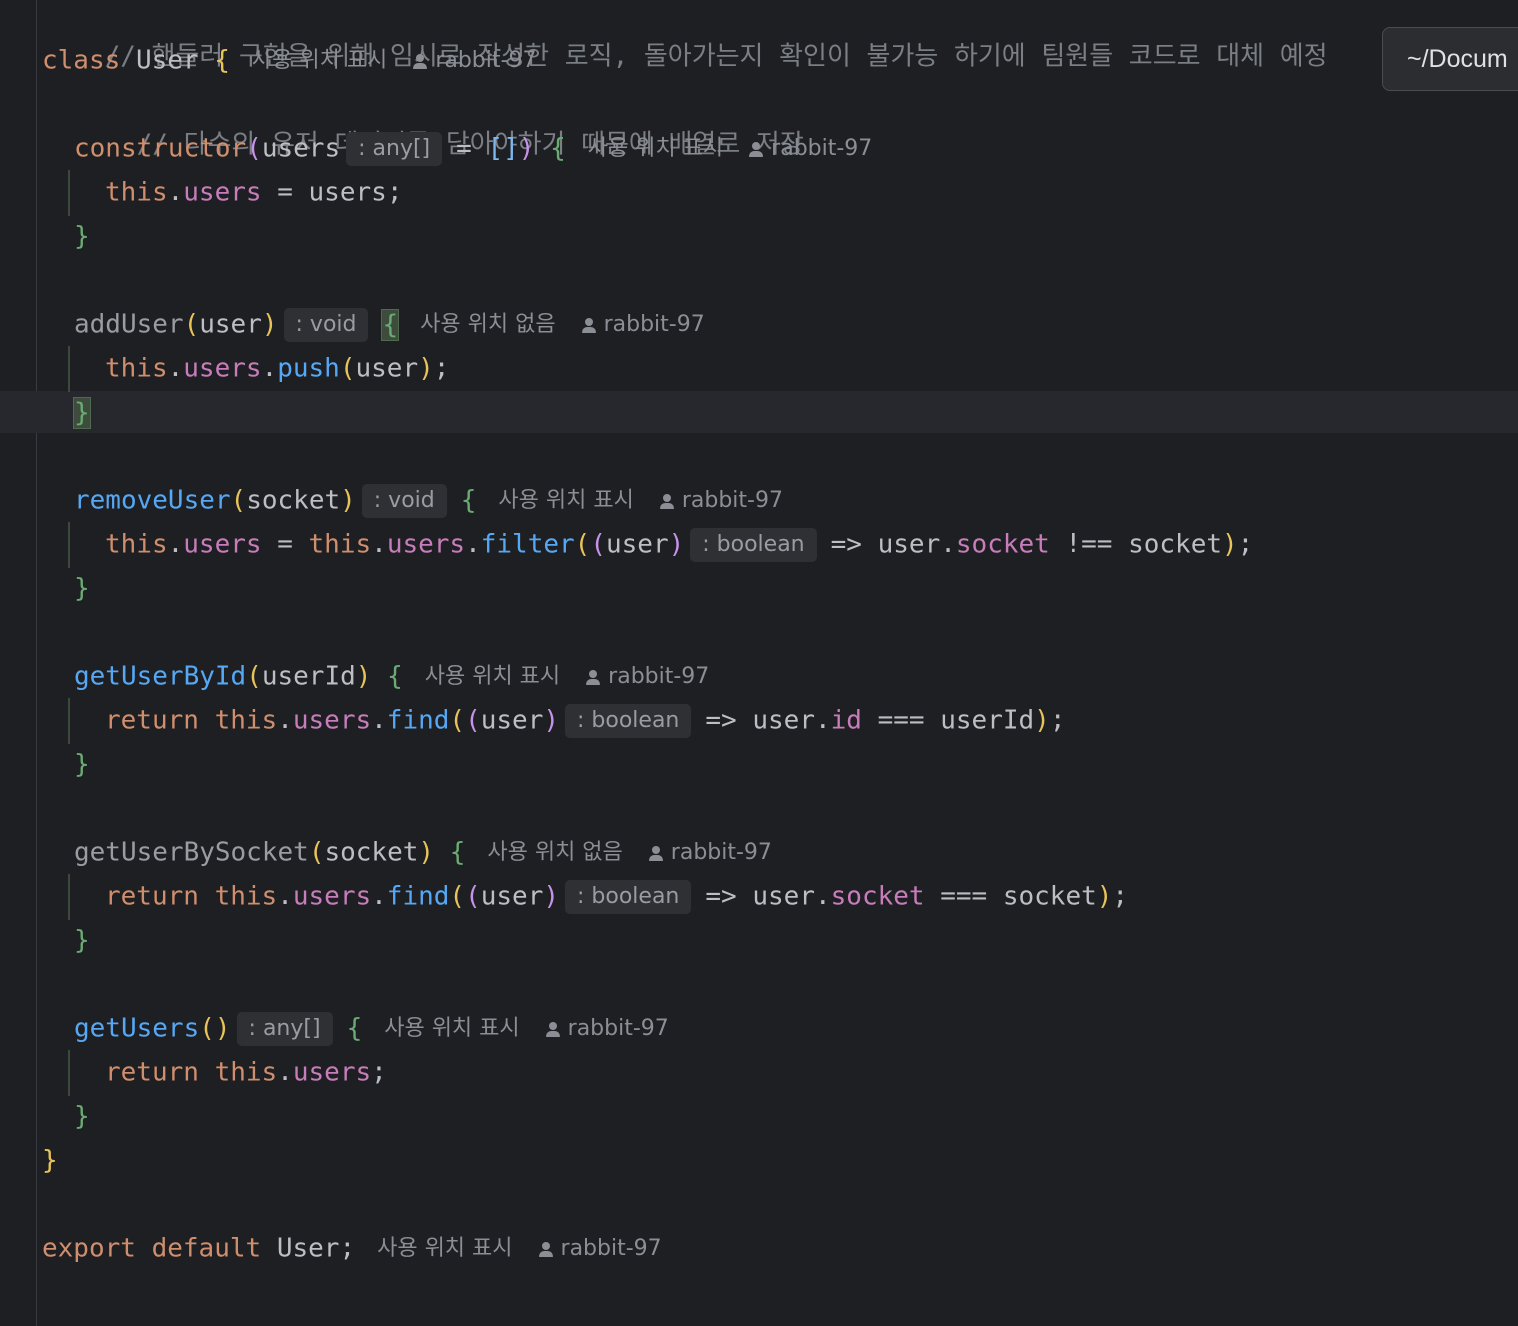 Image resolution: width=1518 pixels, height=1326 pixels. I want to click on identifier: socket, so click(1049, 896).